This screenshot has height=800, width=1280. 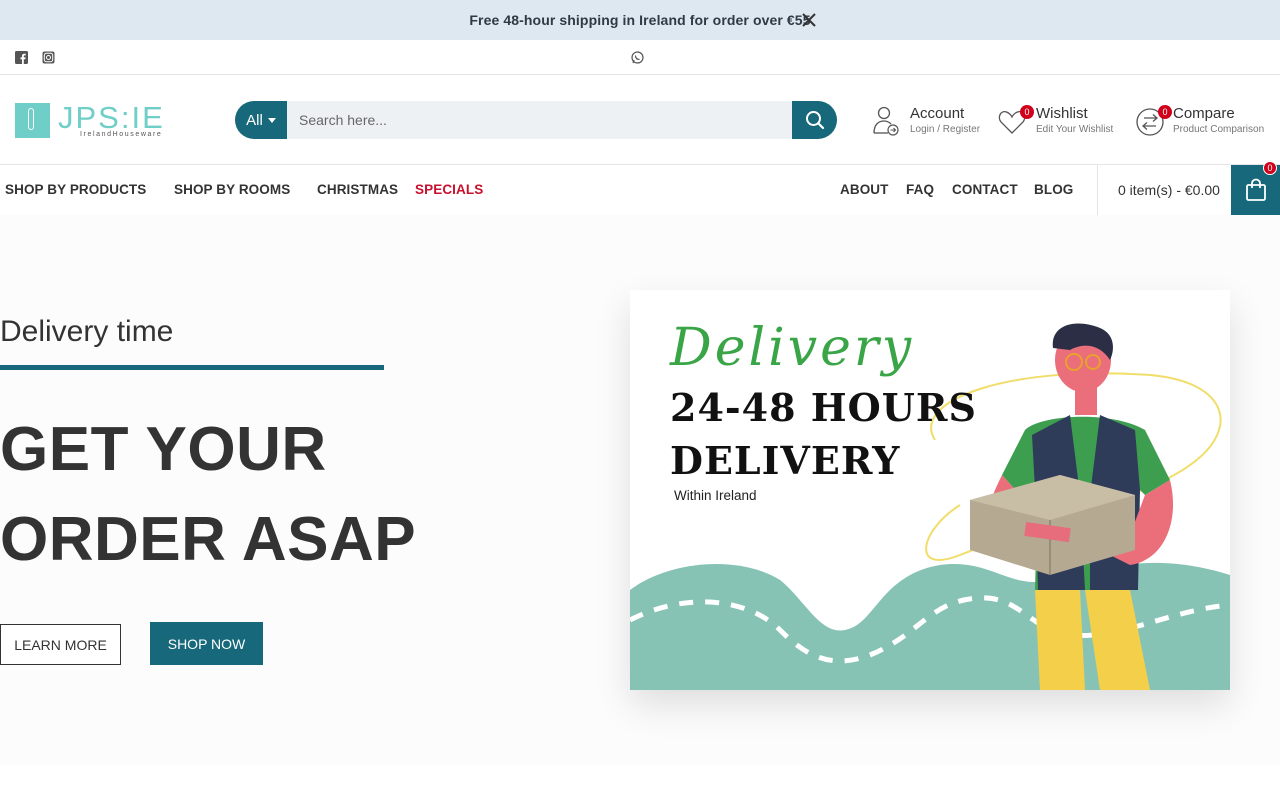 What do you see at coordinates (985, 189) in the screenshot?
I see `nav-contact: CONTACT` at bounding box center [985, 189].